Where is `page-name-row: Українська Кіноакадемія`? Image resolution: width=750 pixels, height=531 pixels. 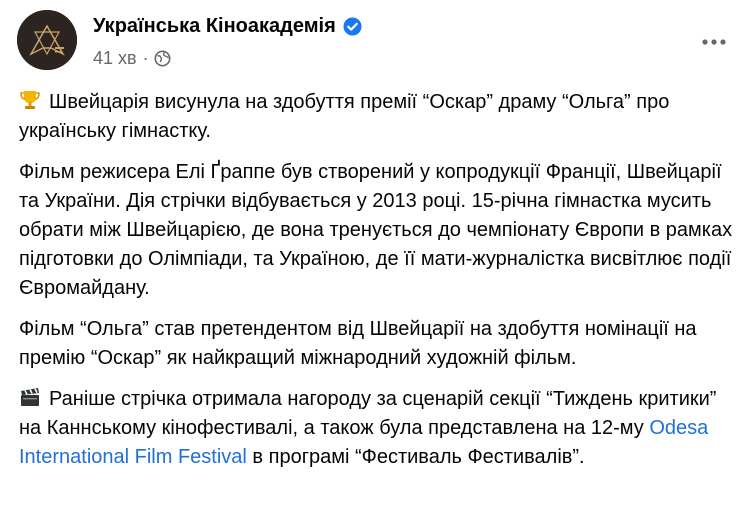 page-name-row: Українська Кіноакадемія is located at coordinates (227, 26).